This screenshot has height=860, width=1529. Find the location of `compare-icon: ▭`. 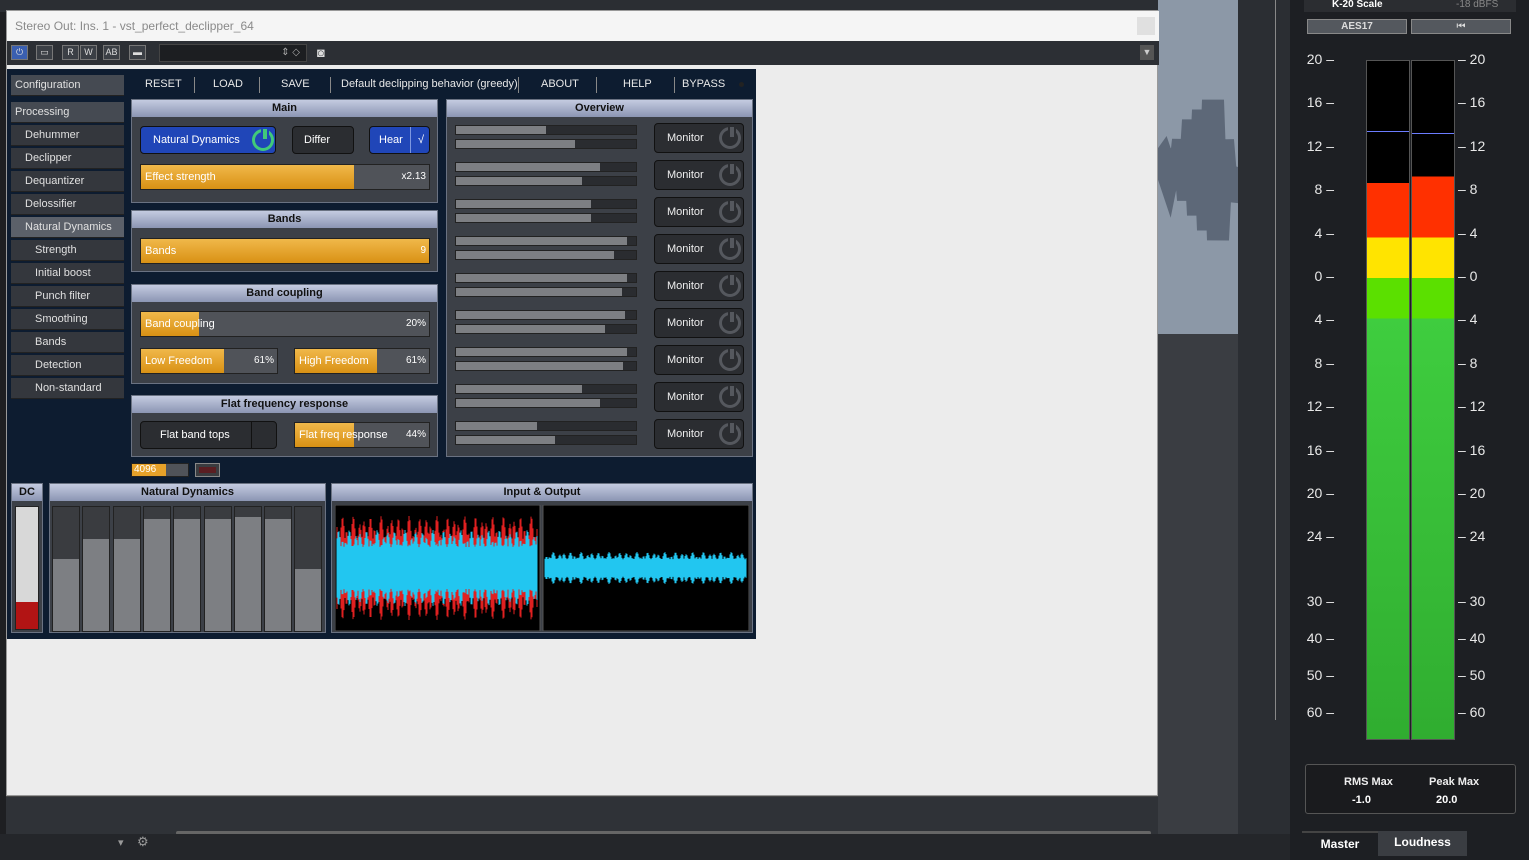

compare-icon: ▭ is located at coordinates (44, 52).